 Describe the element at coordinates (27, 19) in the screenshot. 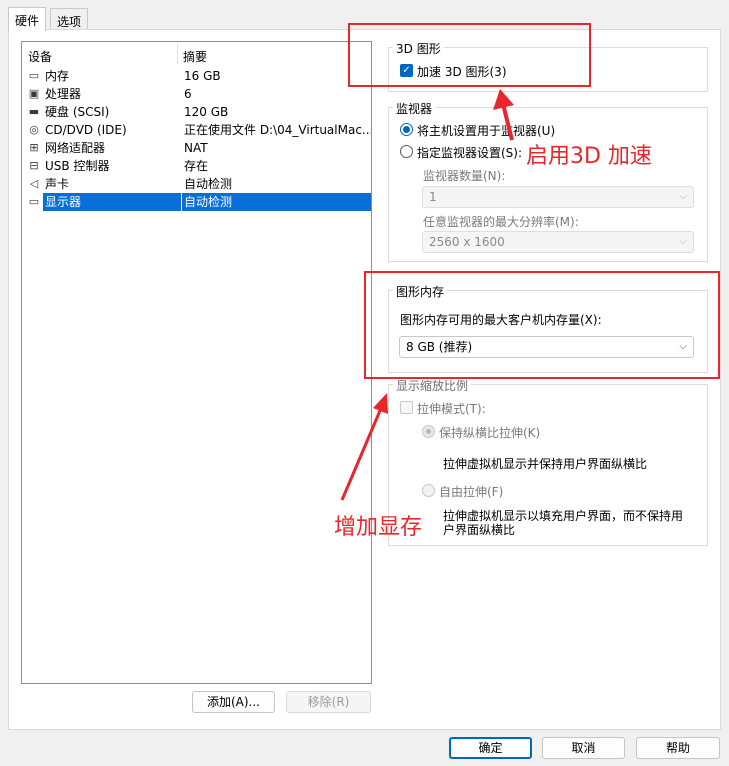

I see `tab-hardware: 硬件` at that location.